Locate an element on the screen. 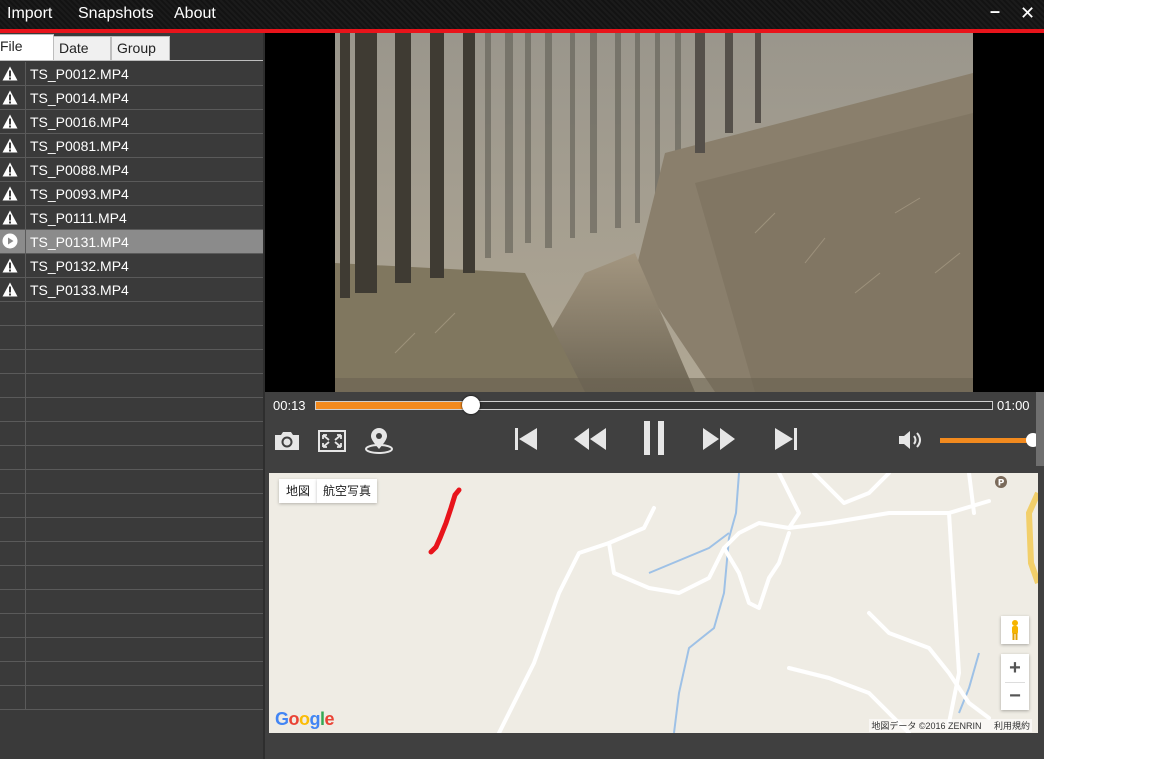 This screenshot has height=759, width=1152. map-attribution: 地図データ ©2016 ZENRIN 利用規約 is located at coordinates (950, 725).